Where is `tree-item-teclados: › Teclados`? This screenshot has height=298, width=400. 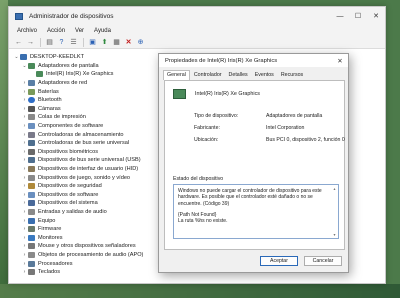 tree-item-teclados: › Teclados is located at coordinates (84, 272).